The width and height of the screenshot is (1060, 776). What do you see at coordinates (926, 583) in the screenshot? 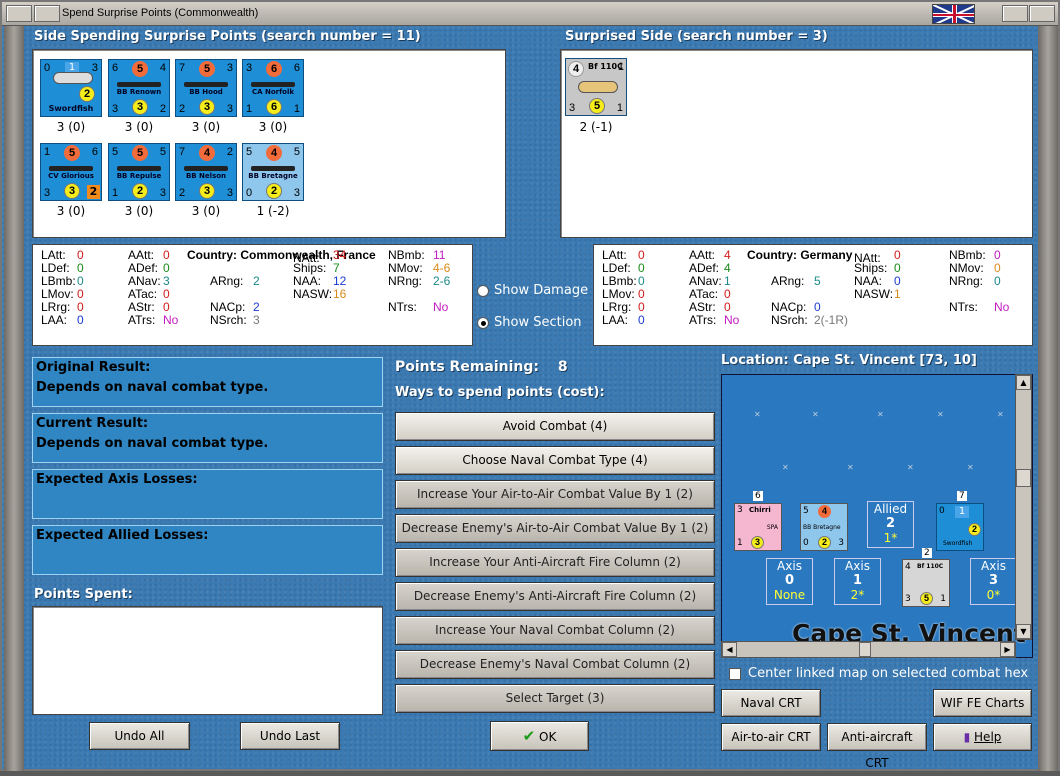
I see `map-unit-bf110c: 4 Bf 110C 3 5 1` at bounding box center [926, 583].